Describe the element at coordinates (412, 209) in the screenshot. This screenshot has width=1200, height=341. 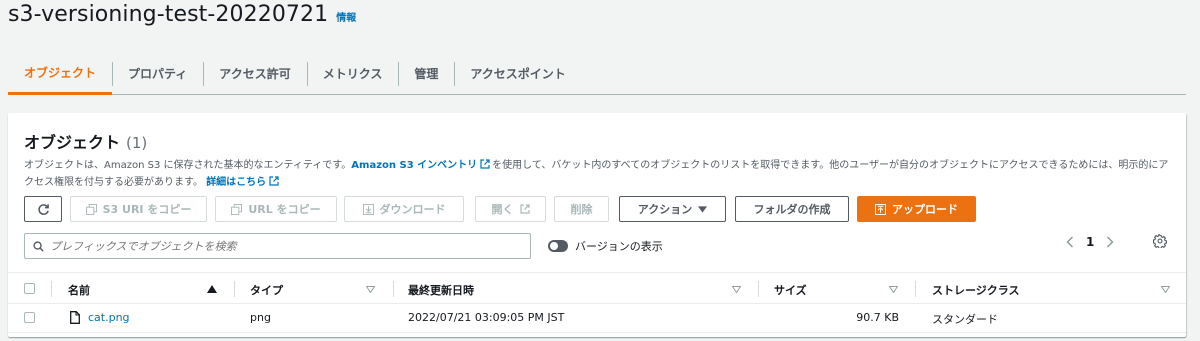
I see `download-label: ダウンロード` at that location.